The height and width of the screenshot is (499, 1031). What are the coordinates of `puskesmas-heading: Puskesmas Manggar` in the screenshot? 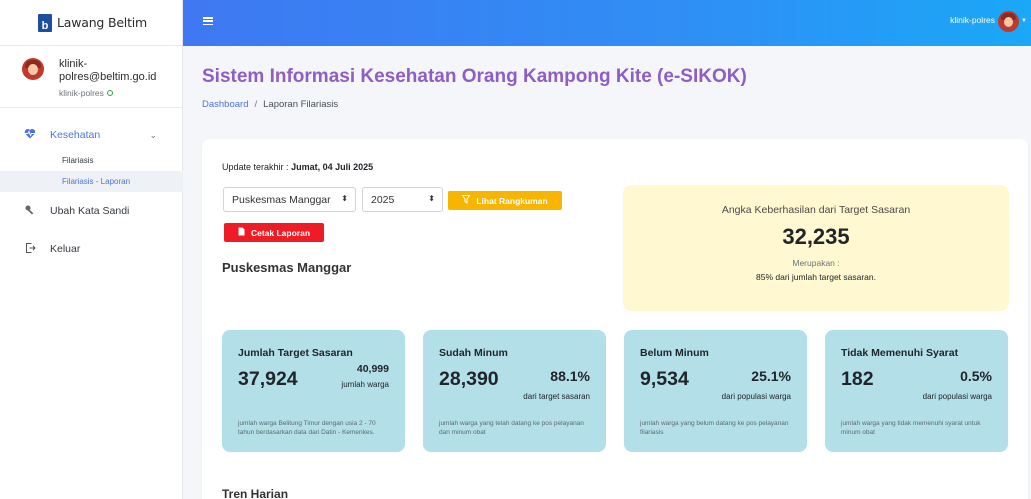 It's located at (287, 267).